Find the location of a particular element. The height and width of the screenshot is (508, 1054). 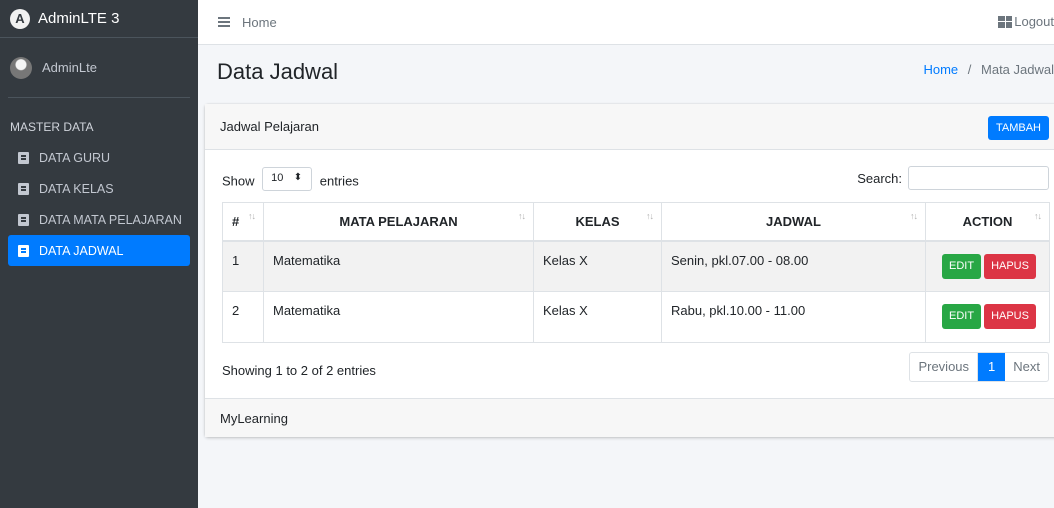

search-box: Search: is located at coordinates (953, 178).